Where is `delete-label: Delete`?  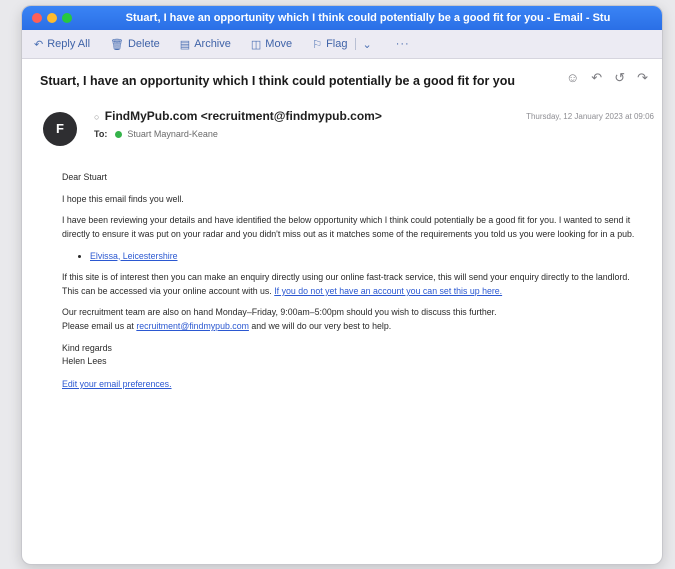
delete-label: Delete is located at coordinates (143, 44).